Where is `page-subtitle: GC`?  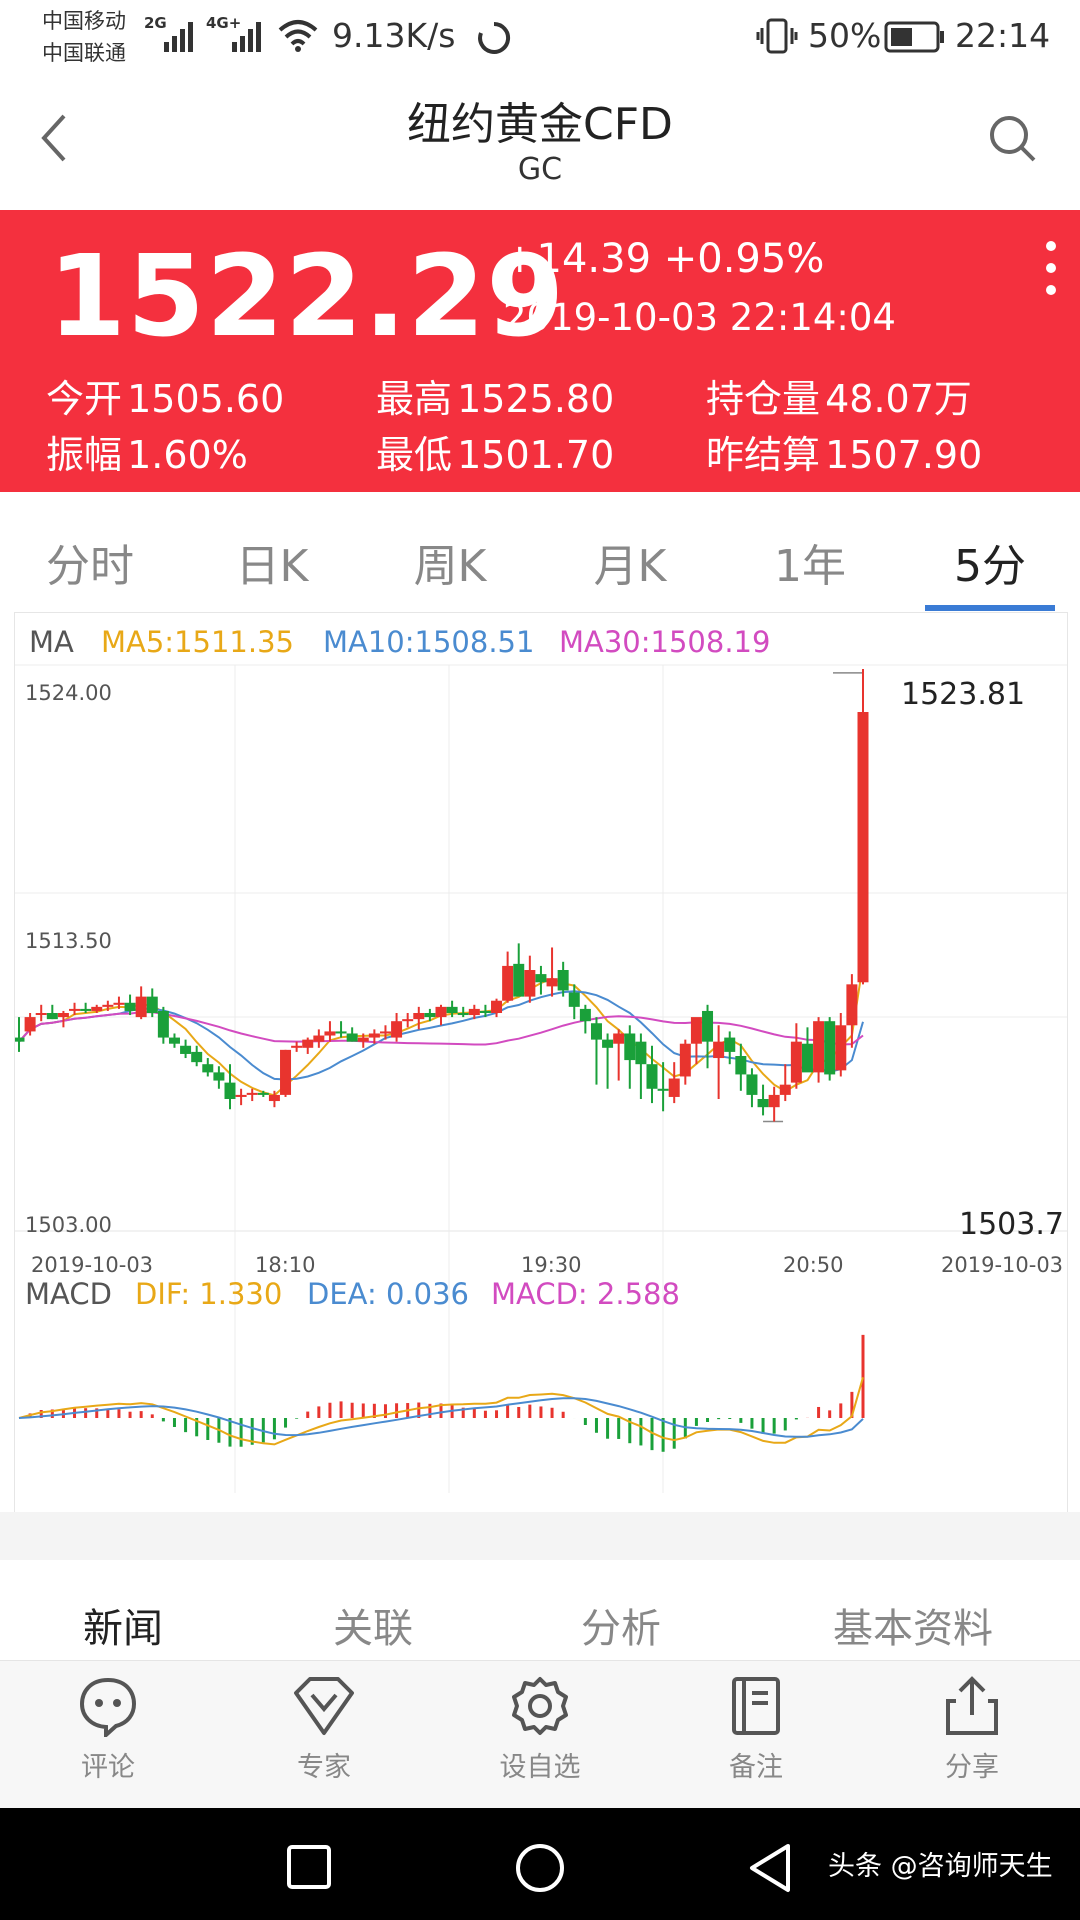 page-subtitle: GC is located at coordinates (540, 169).